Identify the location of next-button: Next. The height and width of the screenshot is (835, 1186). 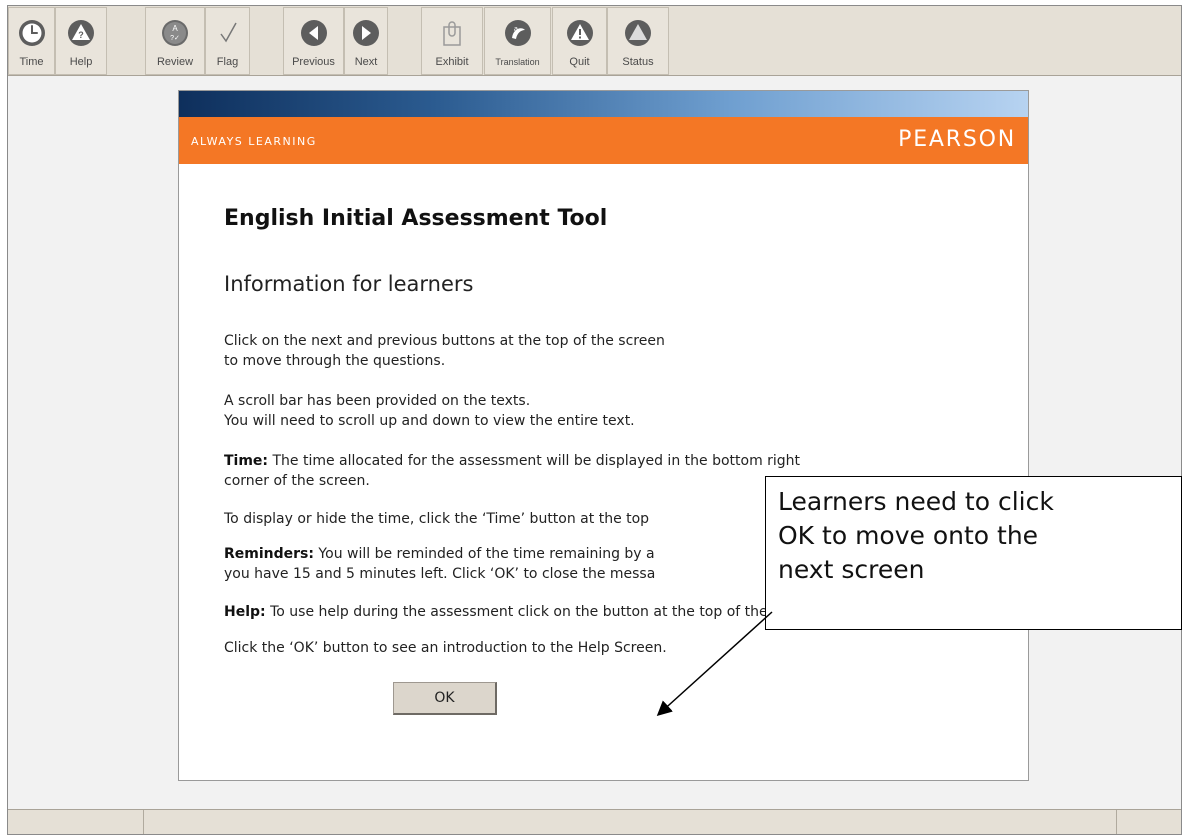
(366, 41).